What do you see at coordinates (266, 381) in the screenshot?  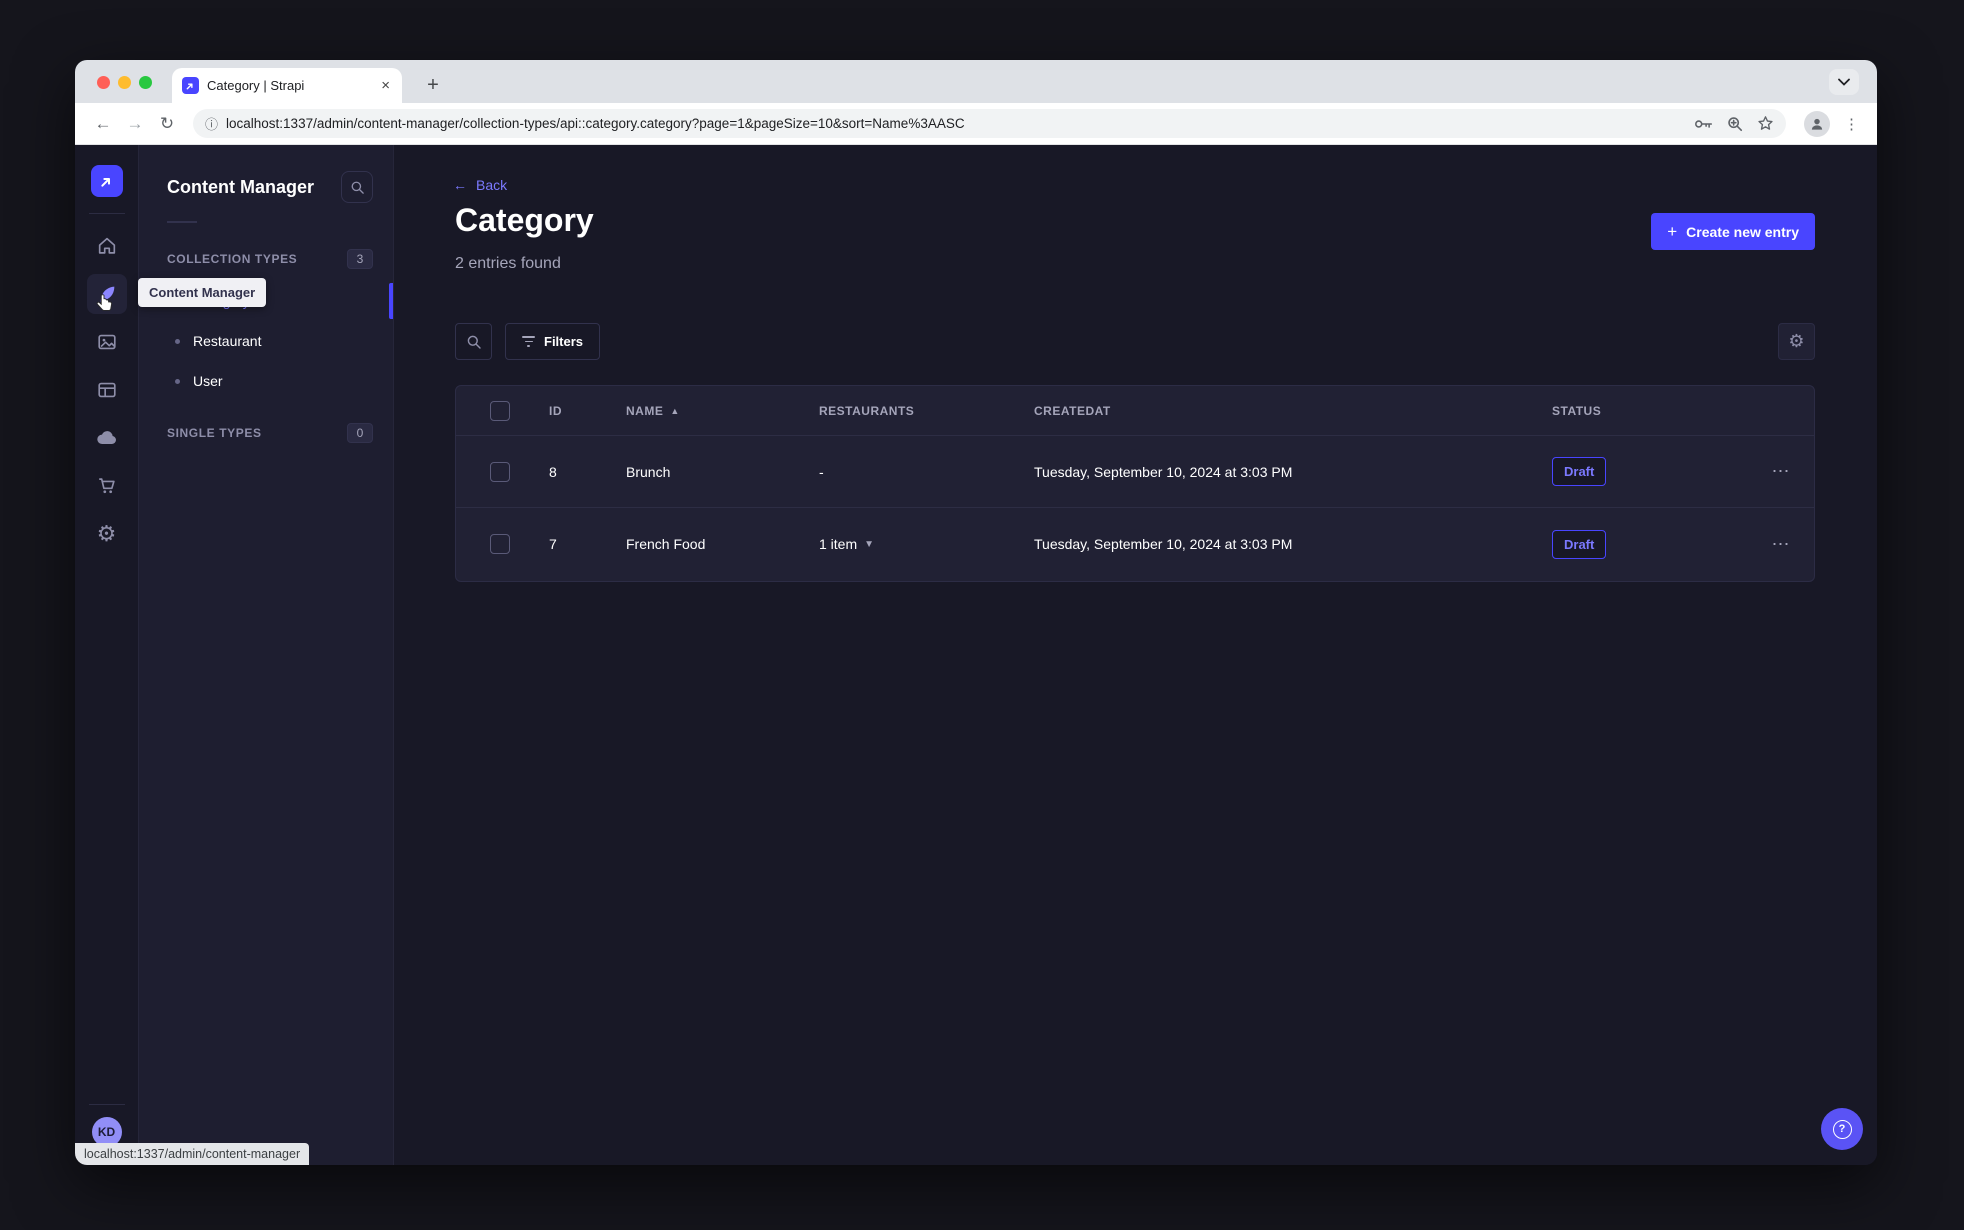 I see `sidebar-item-user: User` at bounding box center [266, 381].